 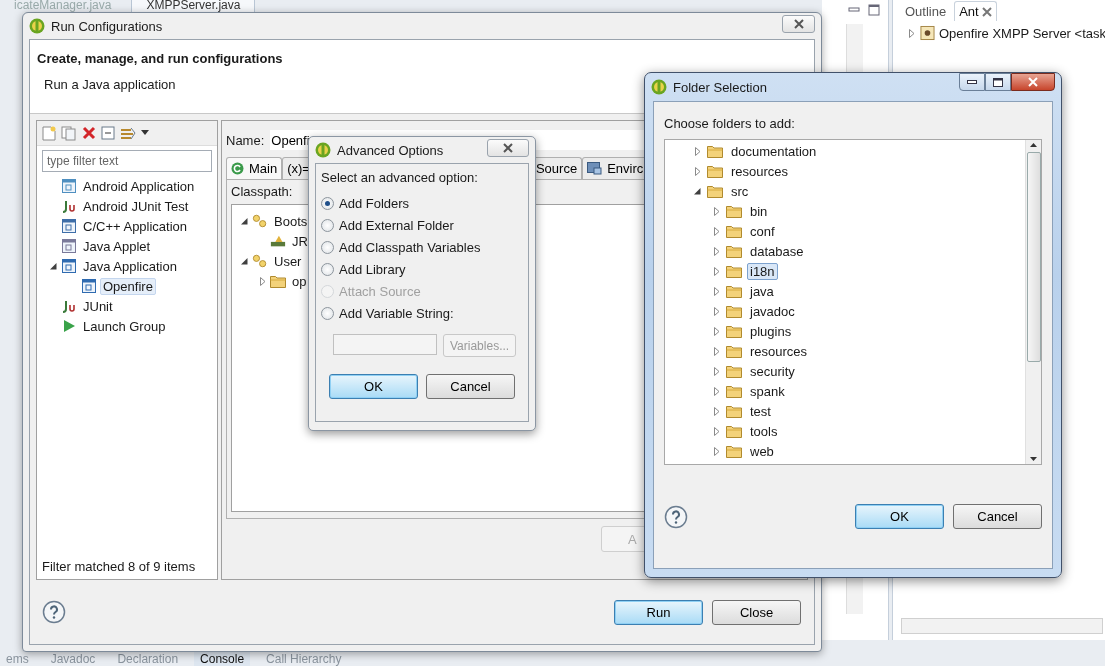 I want to click on option-label: Attach Source, so click(x=380, y=291).